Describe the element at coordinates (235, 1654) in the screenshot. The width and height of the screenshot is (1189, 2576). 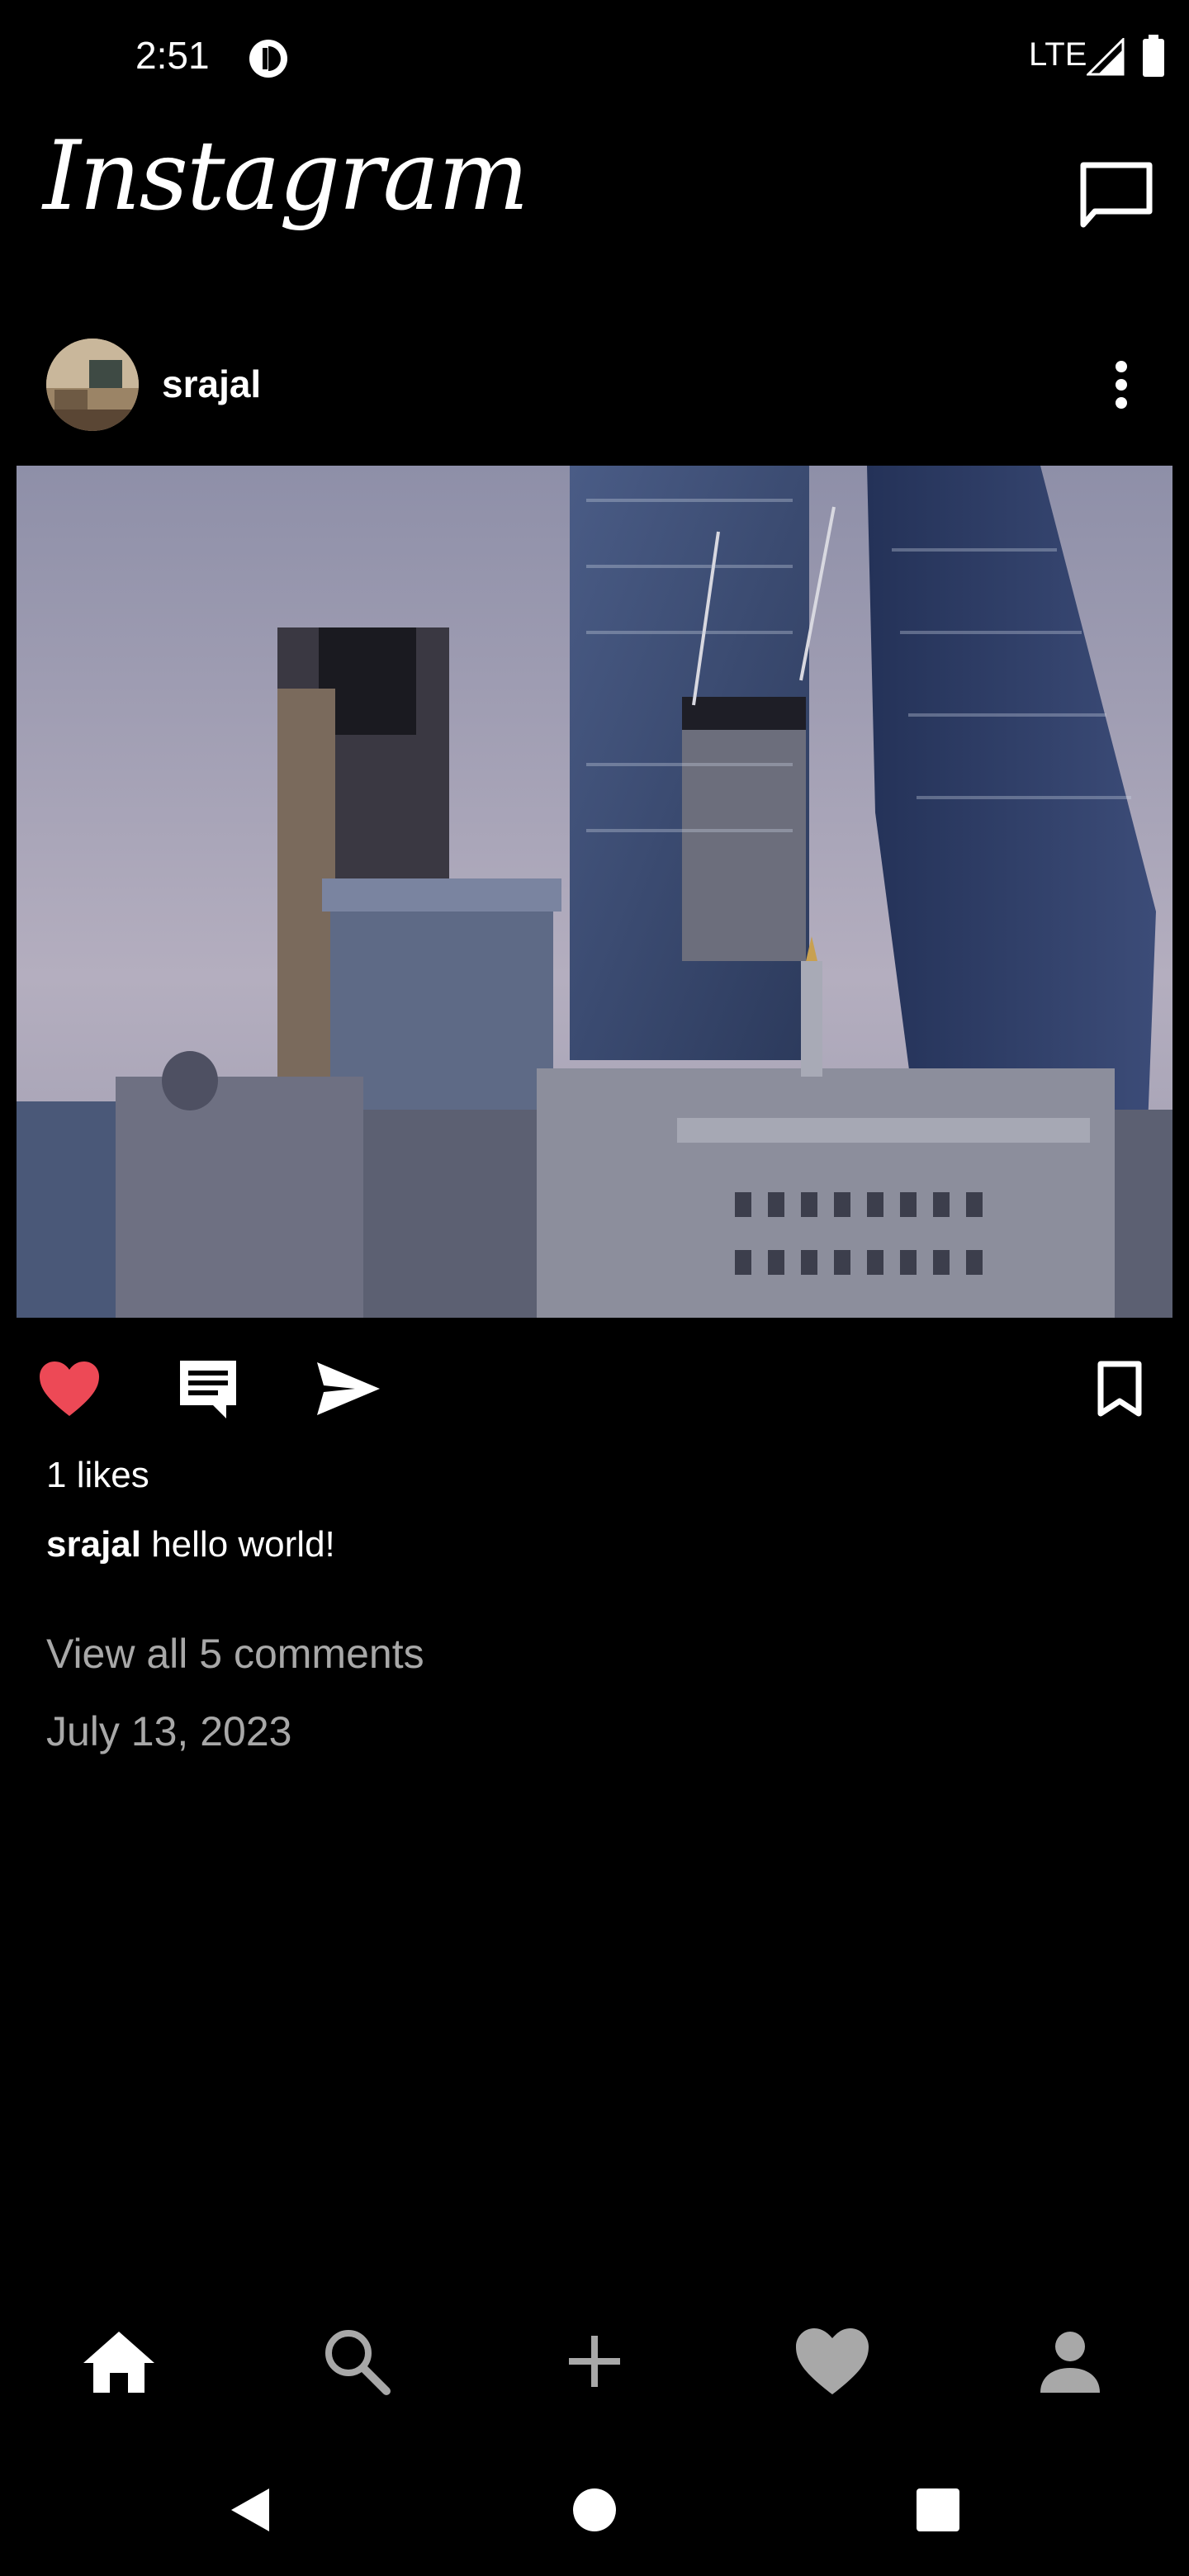
I see `view-comments-link: View all 5 comments` at that location.